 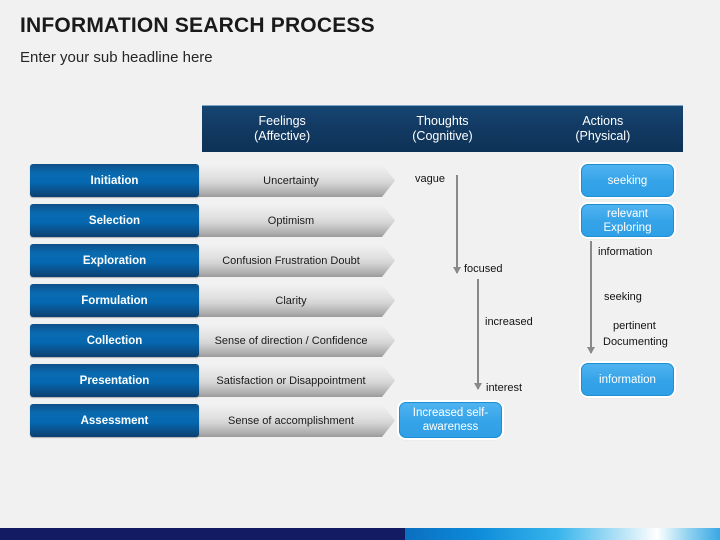 I want to click on process-row: Exploration Confusion Frustration Doubt, so click(x=212, y=260).